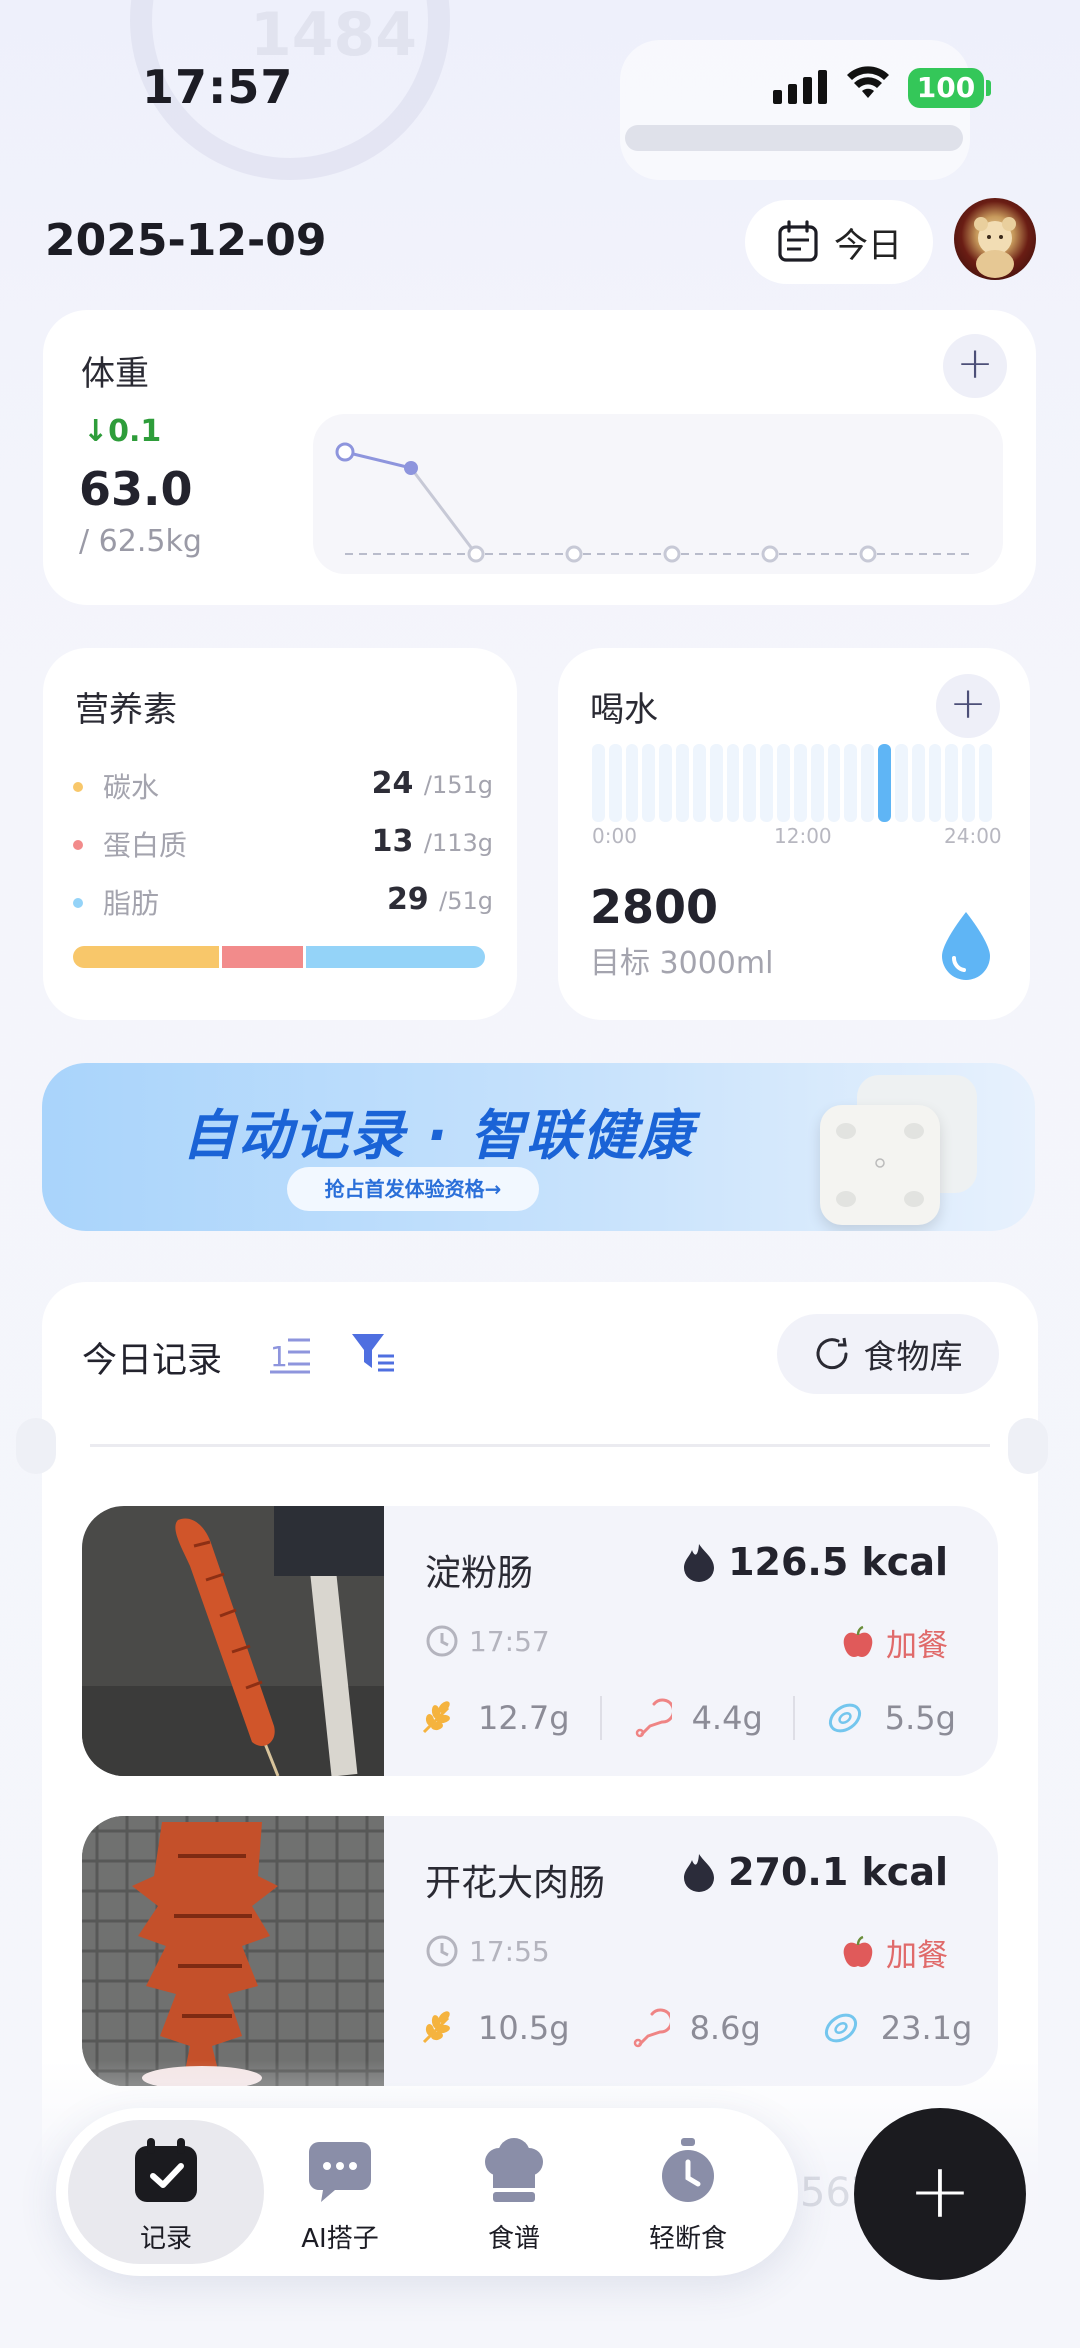 The width and height of the screenshot is (1080, 2348). What do you see at coordinates (345, 452) in the screenshot?
I see `trend-point` at bounding box center [345, 452].